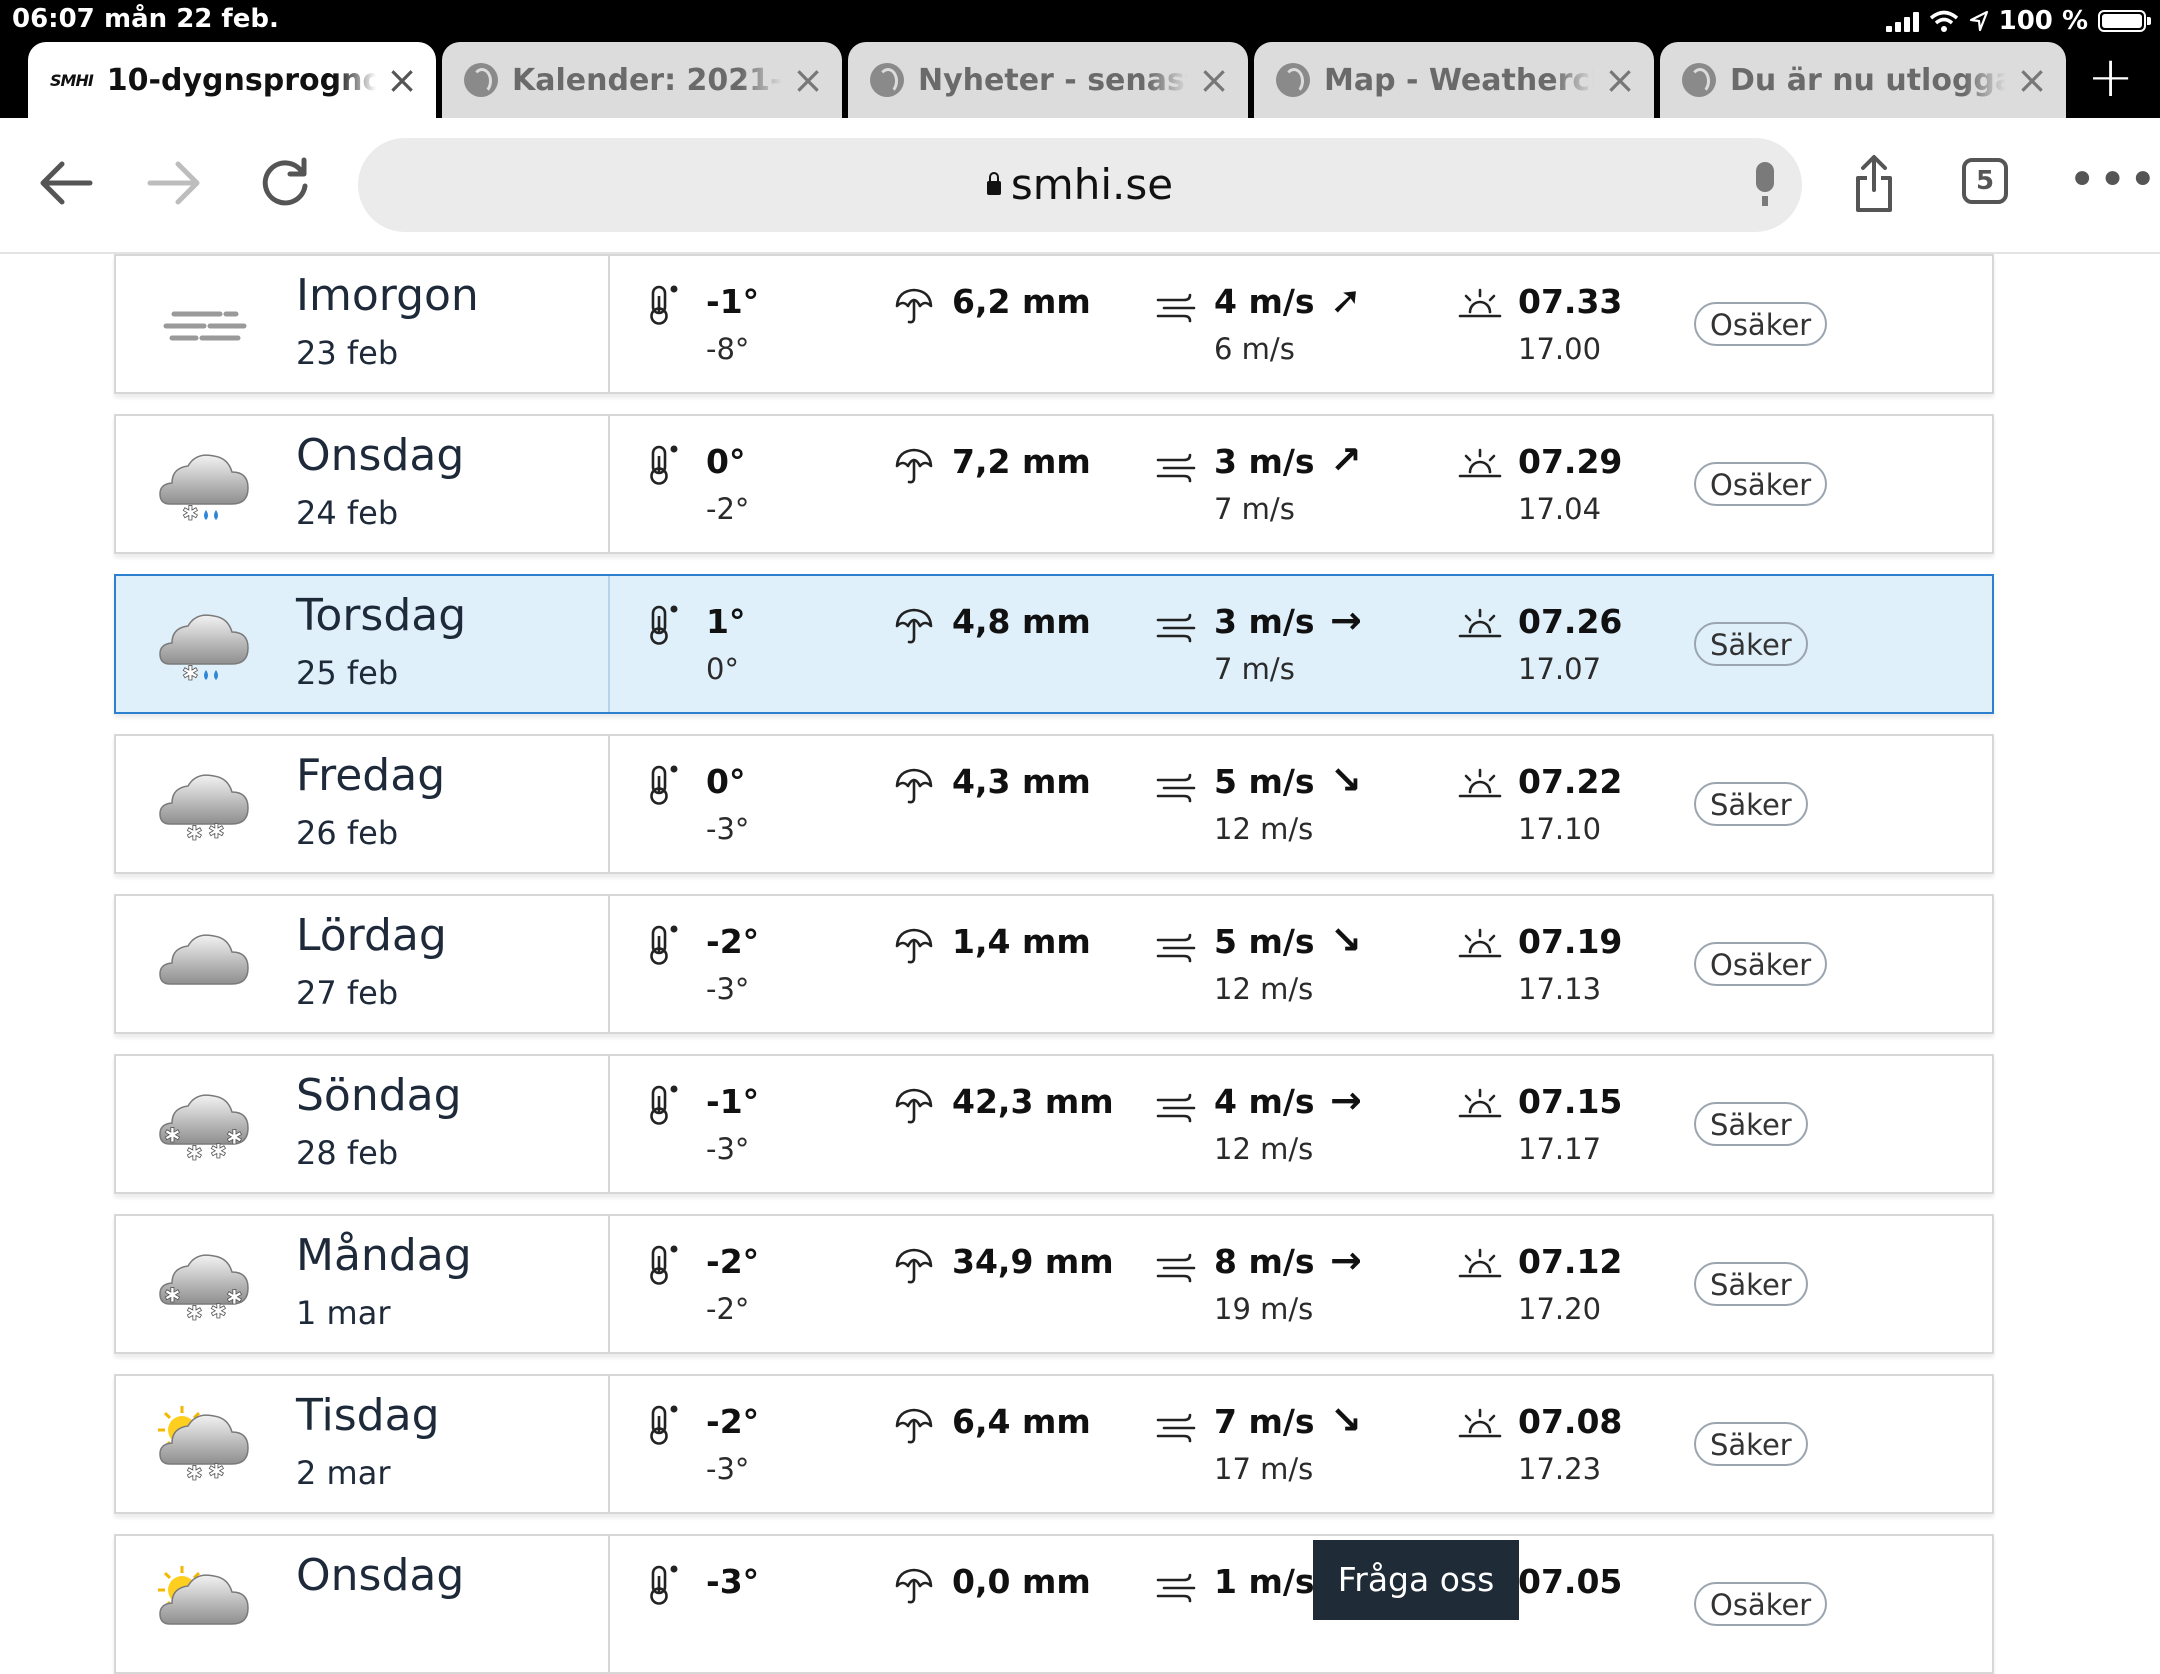 Image resolution: width=2160 pixels, height=1674 pixels. I want to click on wind-gust: 7 m/s, so click(1254, 669).